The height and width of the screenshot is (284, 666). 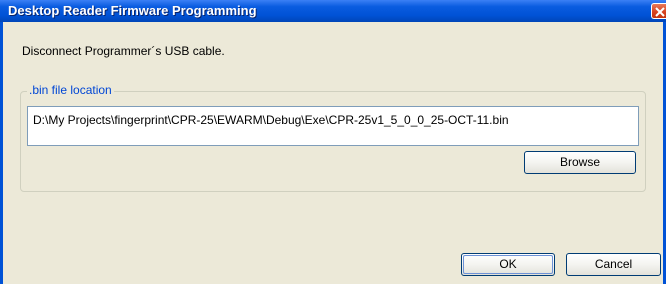 What do you see at coordinates (613, 264) in the screenshot?
I see `cancel-button: Cancel` at bounding box center [613, 264].